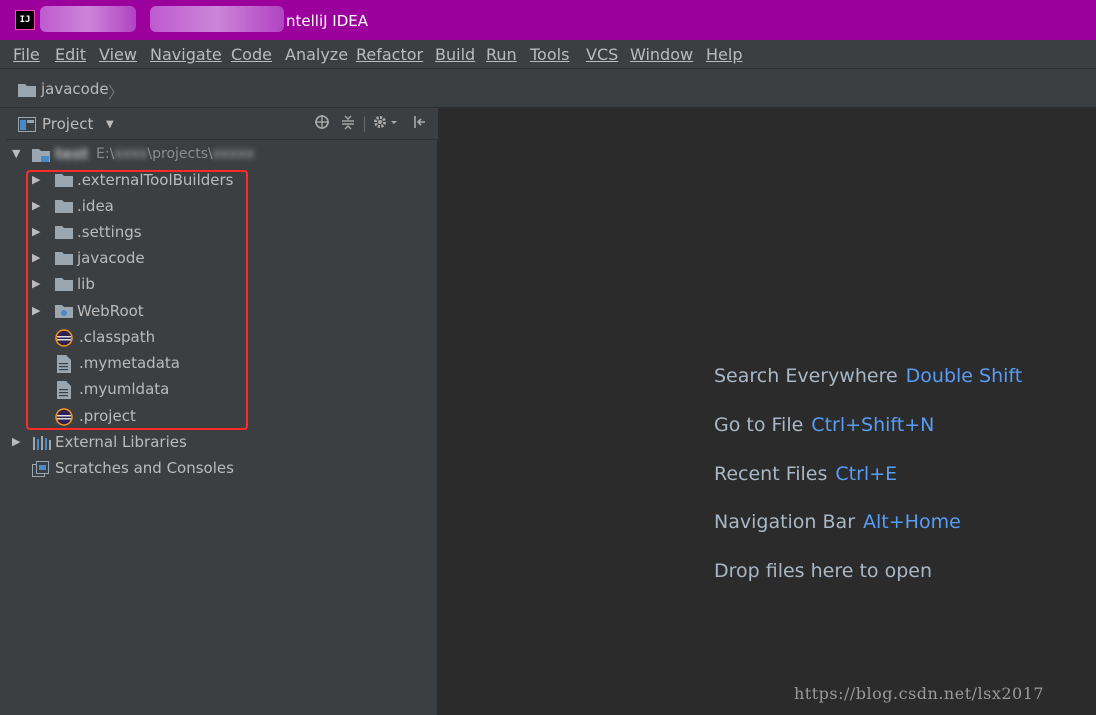 The image size is (1096, 715). I want to click on menu-edit: Edit, so click(70, 54).